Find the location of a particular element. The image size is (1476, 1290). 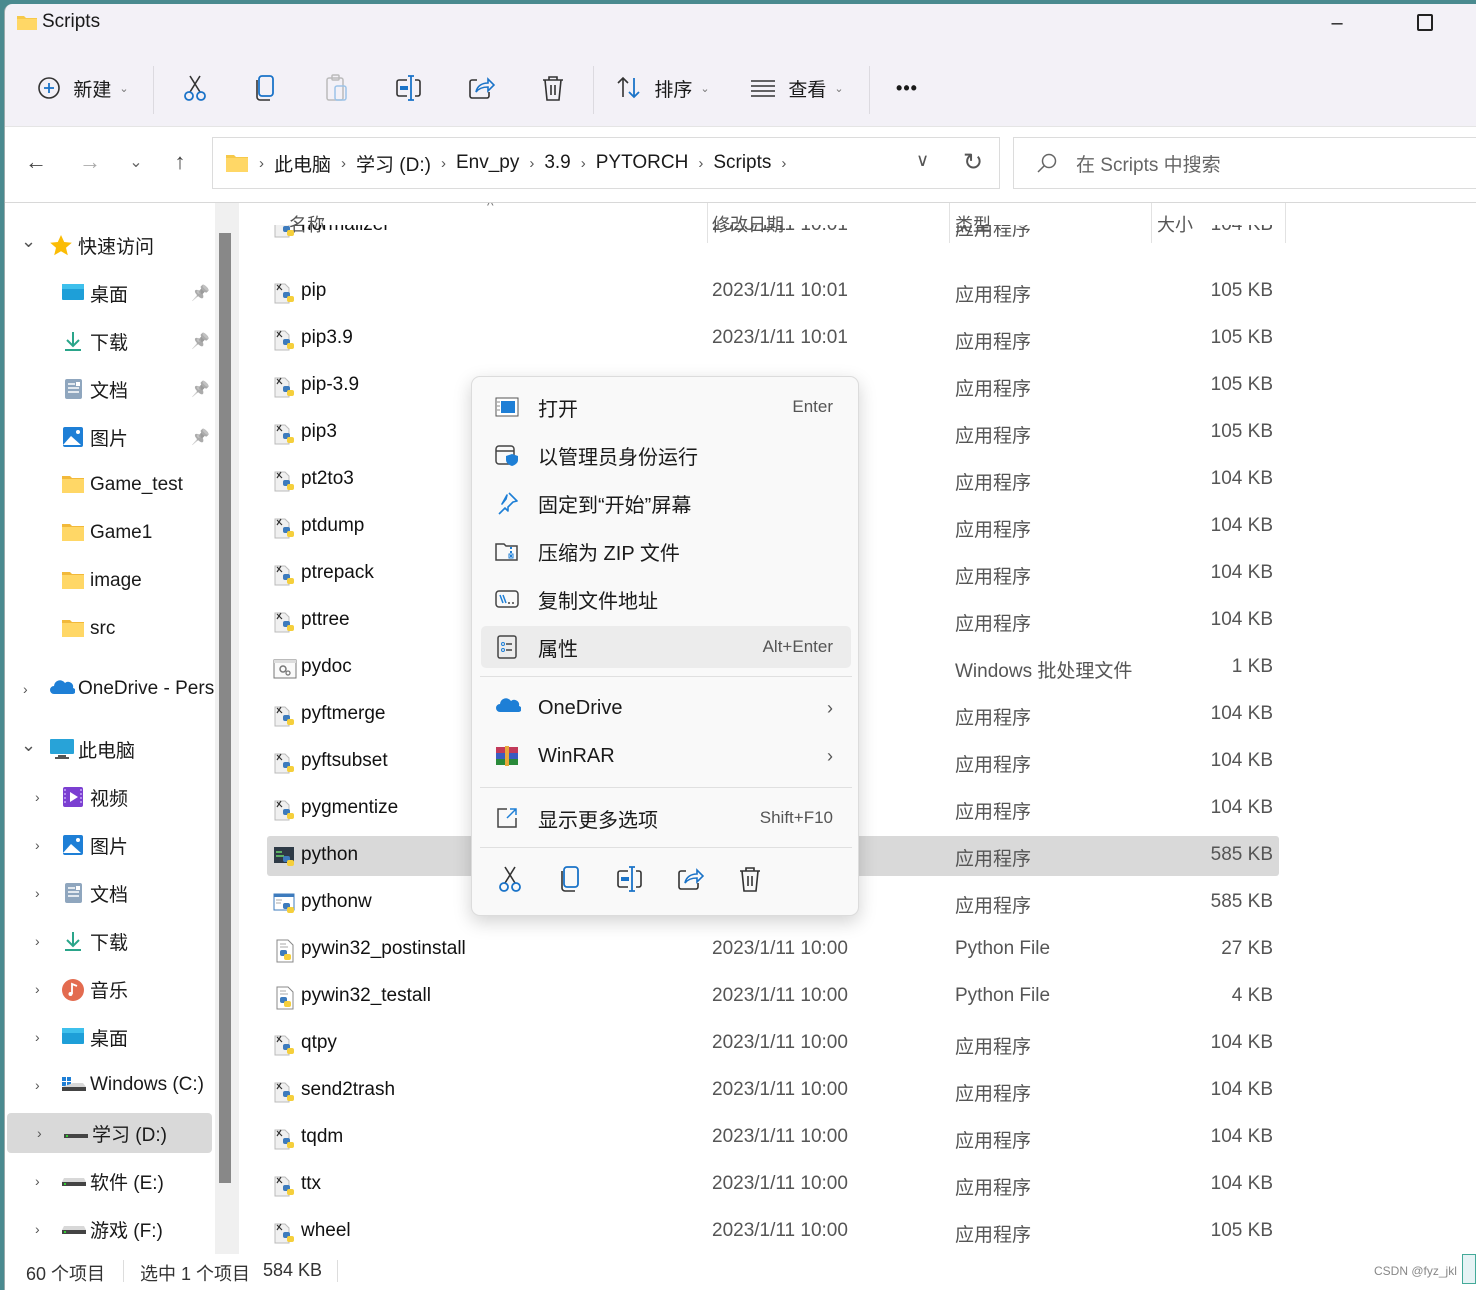

menu-item-0: 打开 Enter is located at coordinates (666, 407).